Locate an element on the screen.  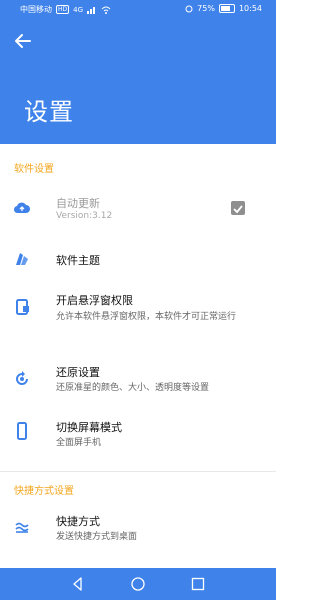
setting-floating-window: 开启悬浮窗权限 允许本软件悬浮窗权限，本软件才可正常运行 is located at coordinates (138, 307).